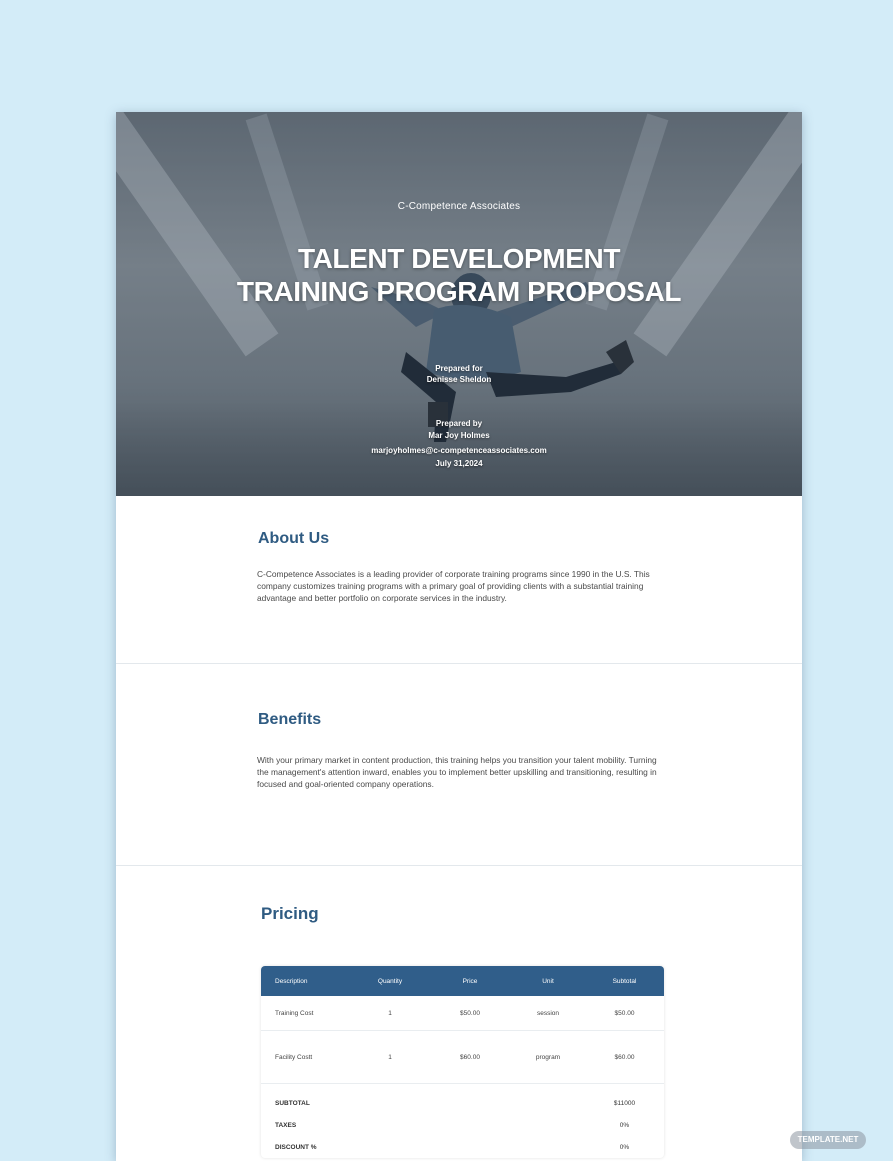 Image resolution: width=893 pixels, height=1161 pixels. Describe the element at coordinates (294, 538) in the screenshot. I see `about-heading: About Us` at that location.